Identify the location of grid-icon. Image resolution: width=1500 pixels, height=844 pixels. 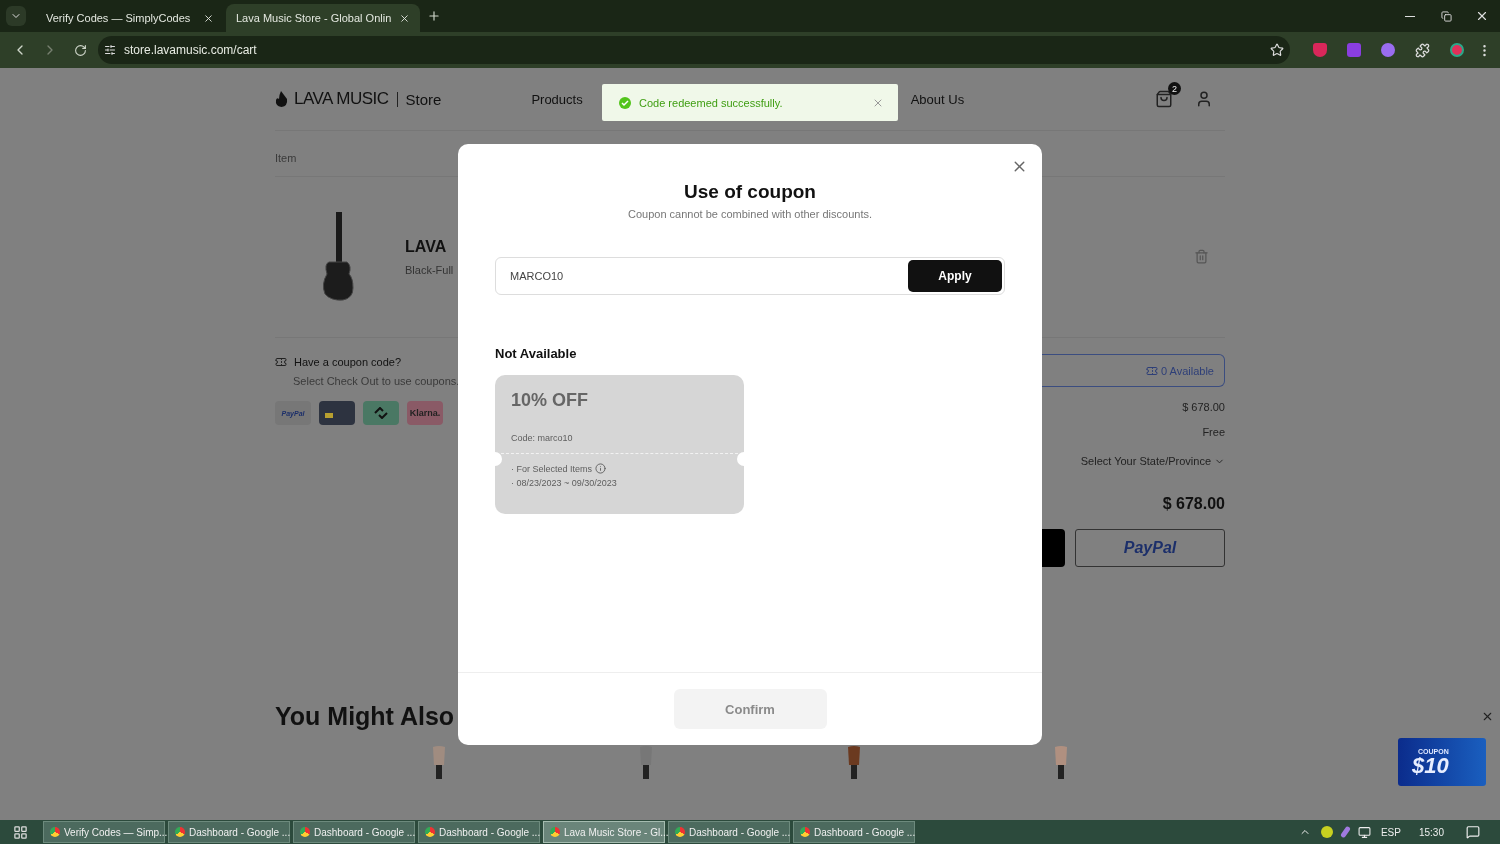
(20, 832).